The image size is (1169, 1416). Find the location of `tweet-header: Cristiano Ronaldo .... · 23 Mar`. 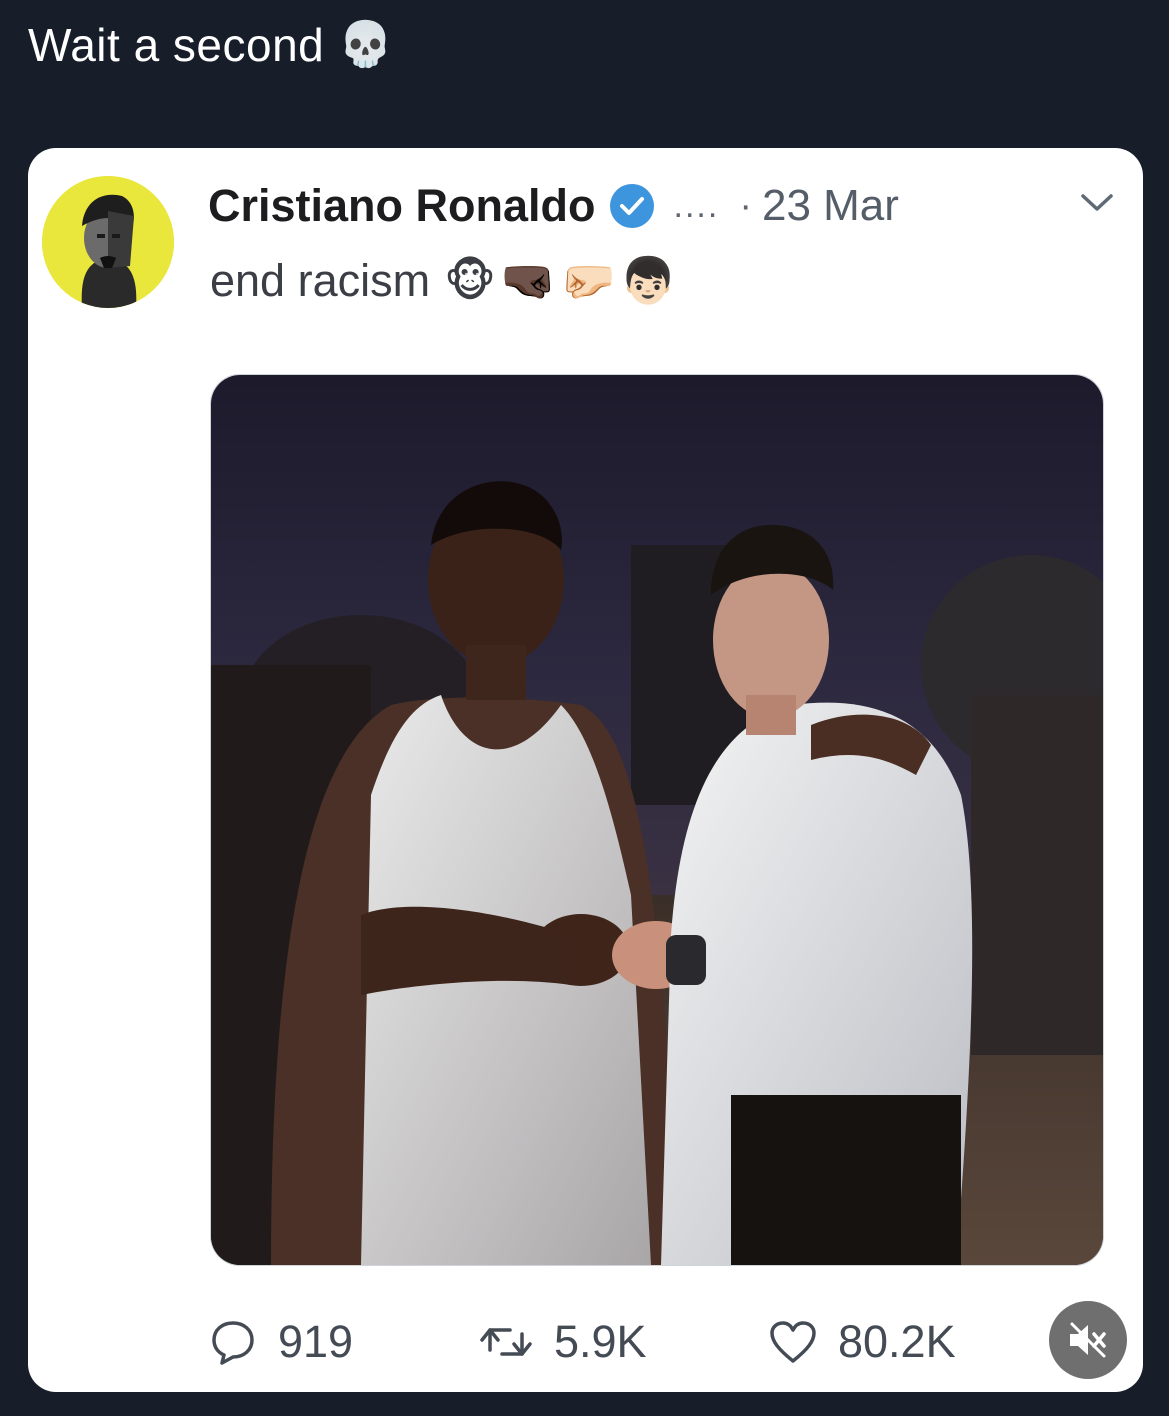

tweet-header: Cristiano Ronaldo .... · 23 Mar is located at coordinates (553, 206).